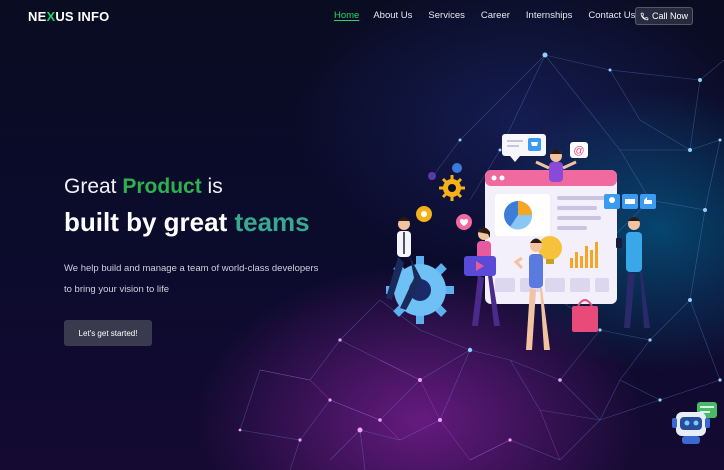 This screenshot has width=724, height=470. Describe the element at coordinates (452, 188) in the screenshot. I see `gear-icon` at that location.